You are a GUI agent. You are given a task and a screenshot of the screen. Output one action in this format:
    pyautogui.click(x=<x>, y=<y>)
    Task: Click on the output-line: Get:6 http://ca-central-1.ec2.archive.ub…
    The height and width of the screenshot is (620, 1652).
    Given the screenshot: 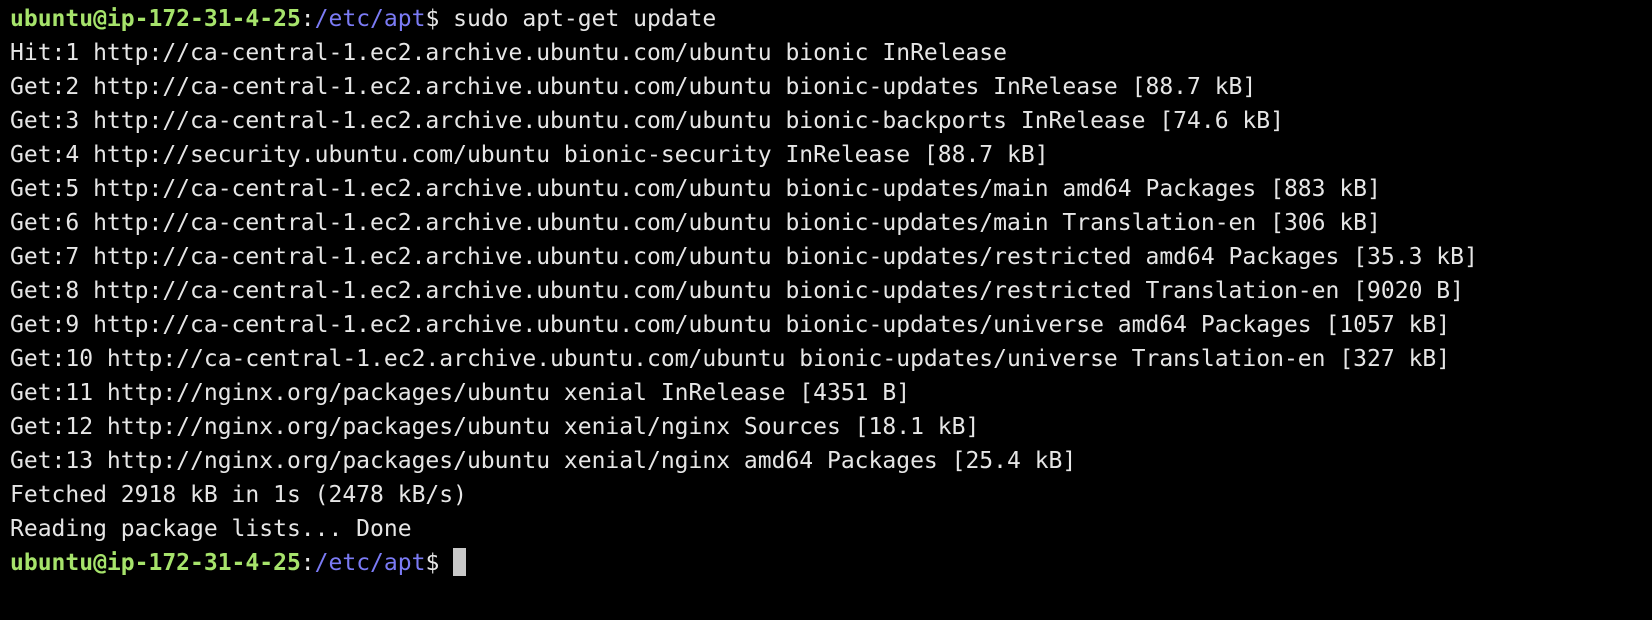 What is the action you would take?
    pyautogui.click(x=695, y=223)
    